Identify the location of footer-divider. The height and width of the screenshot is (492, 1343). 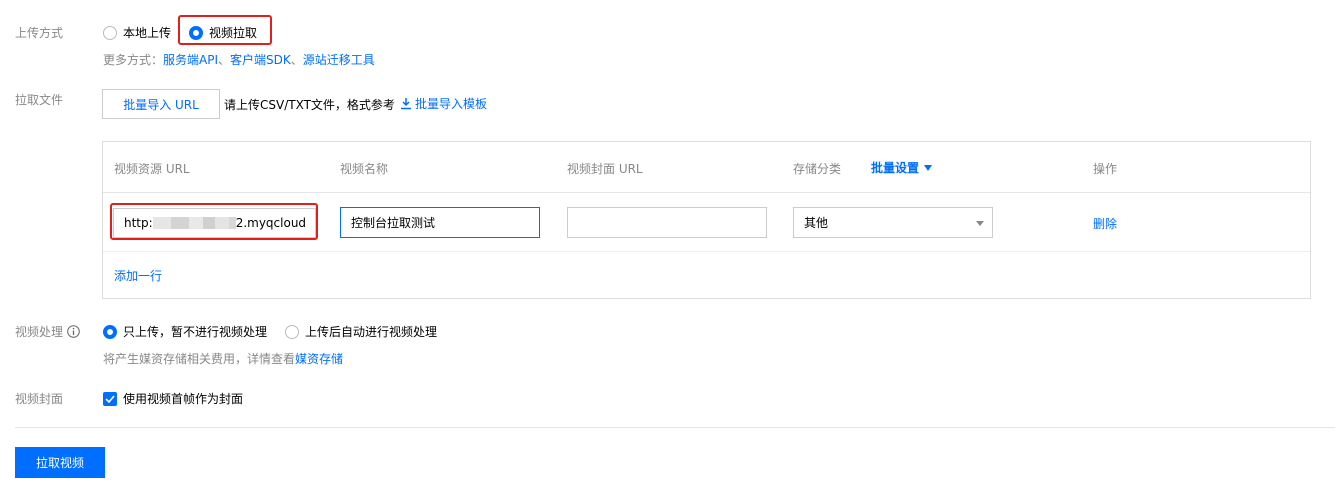
(675, 427).